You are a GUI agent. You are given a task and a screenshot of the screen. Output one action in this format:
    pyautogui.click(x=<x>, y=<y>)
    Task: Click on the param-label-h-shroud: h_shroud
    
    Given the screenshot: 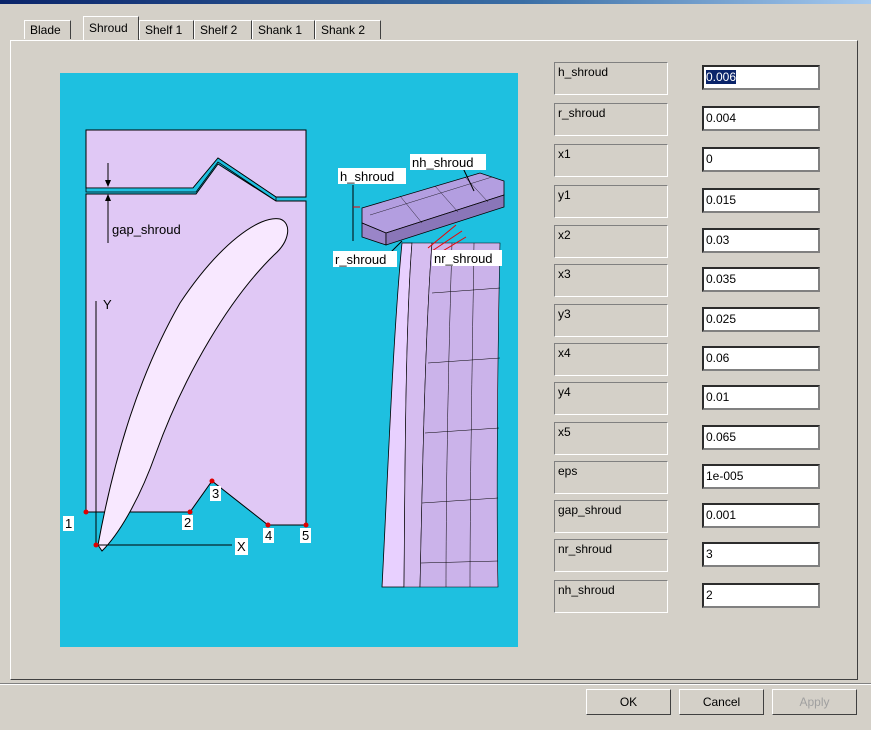 What is the action you would take?
    pyautogui.click(x=611, y=78)
    